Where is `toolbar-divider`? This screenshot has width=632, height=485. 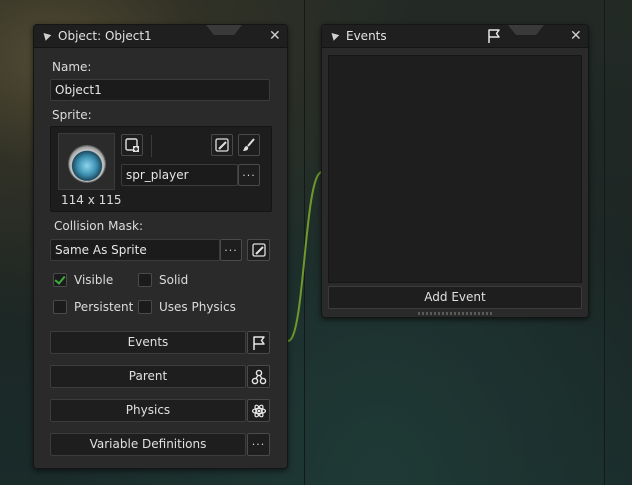 toolbar-divider is located at coordinates (151, 146).